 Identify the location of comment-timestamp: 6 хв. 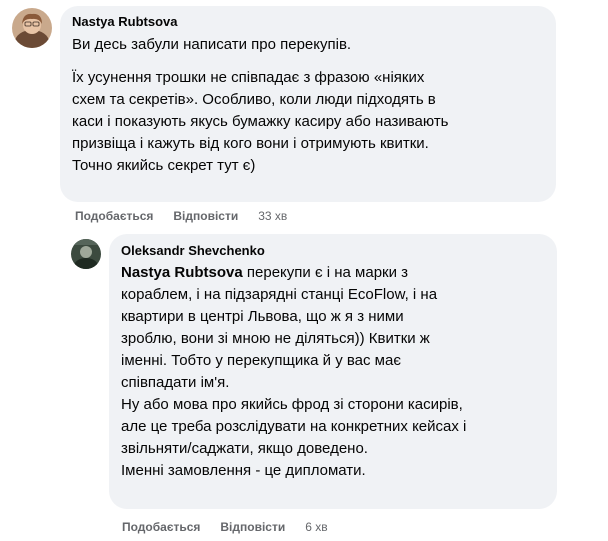
(316, 527).